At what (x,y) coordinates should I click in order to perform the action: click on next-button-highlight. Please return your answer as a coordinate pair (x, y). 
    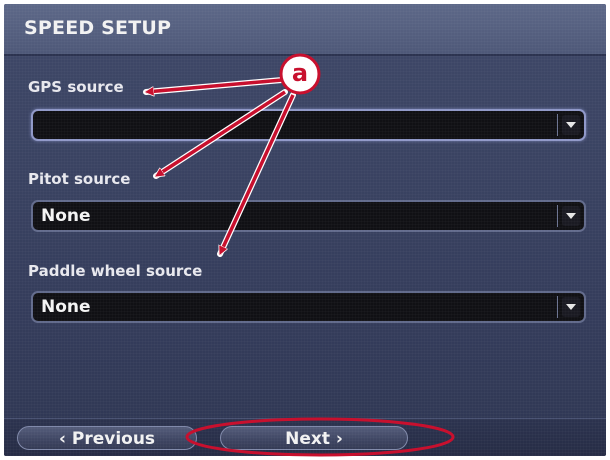
    Looking at the image, I should click on (320, 437).